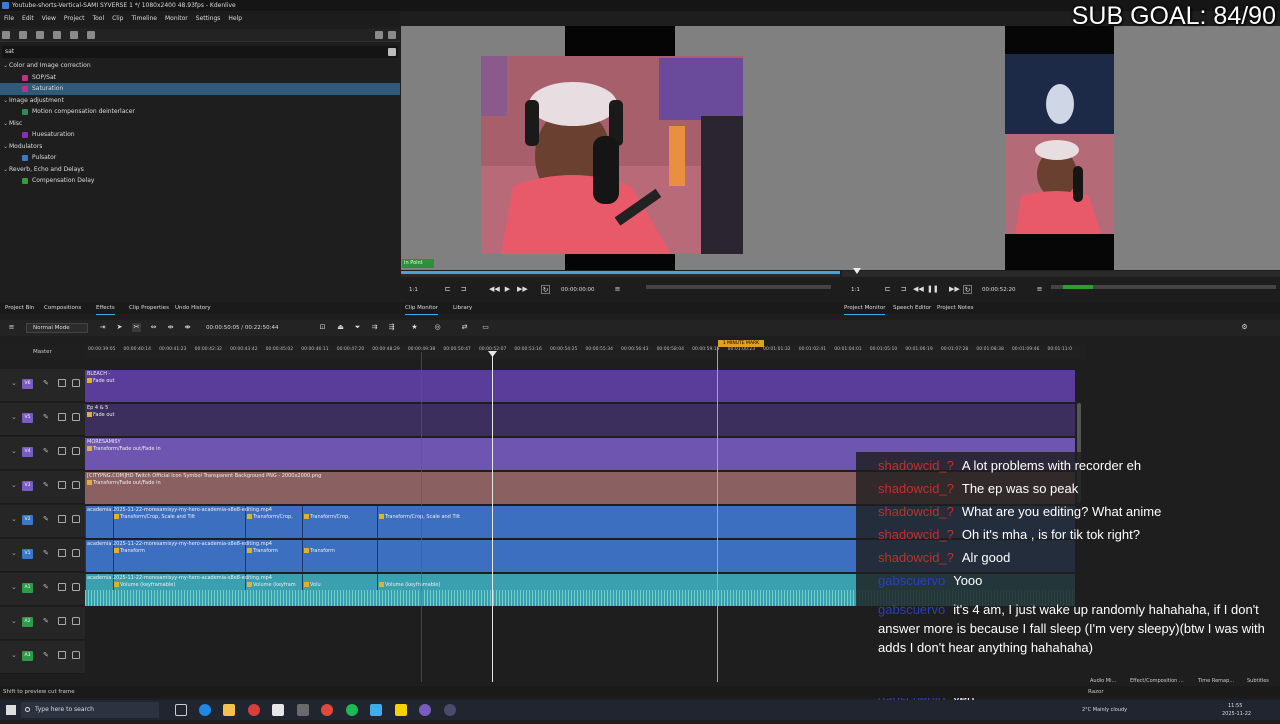  What do you see at coordinates (117, 19) in the screenshot?
I see `menu-clip: Clip` at bounding box center [117, 19].